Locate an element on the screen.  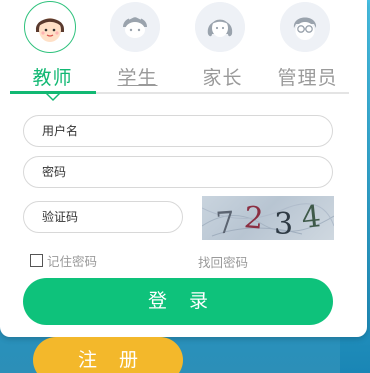
tab-parent-label: 家长 is located at coordinates (222, 78).